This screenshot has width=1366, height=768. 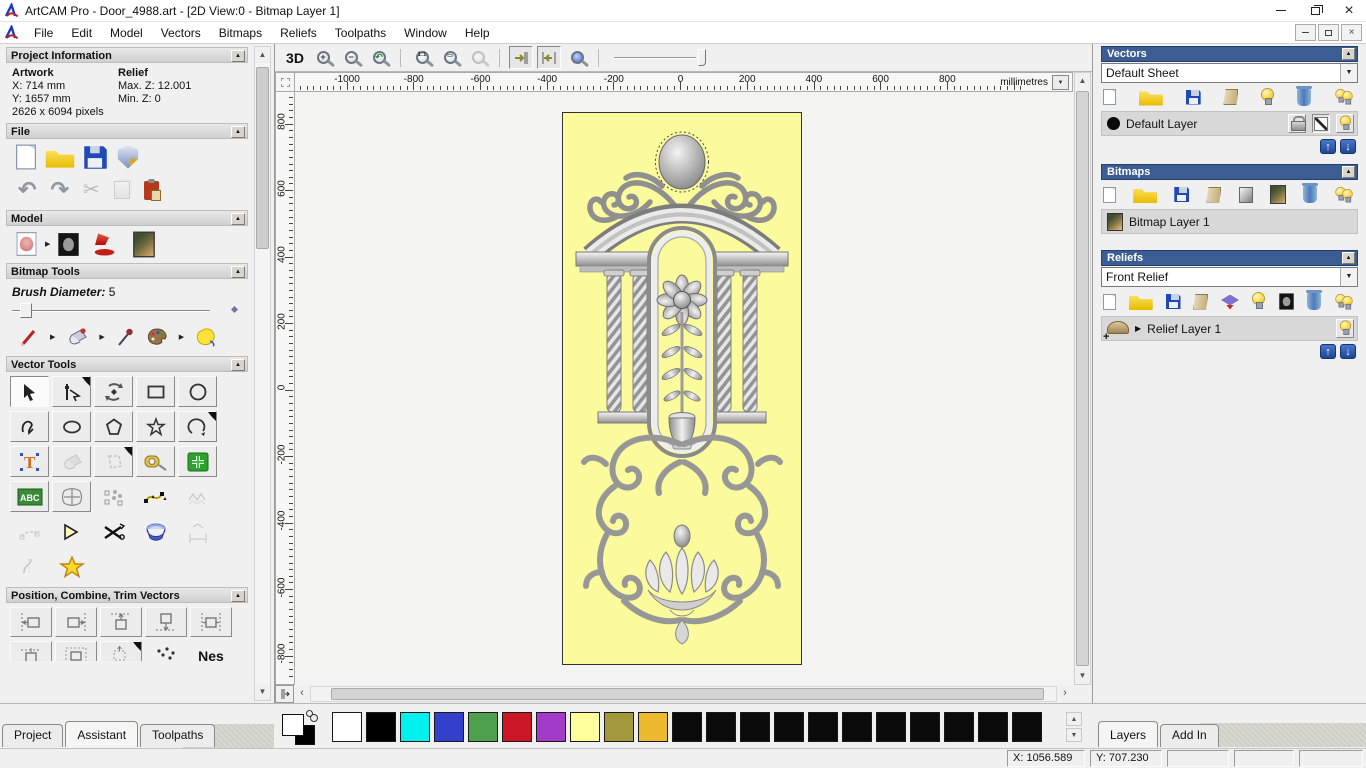 What do you see at coordinates (1128, 734) in the screenshot?
I see `tab-layers: Layers` at bounding box center [1128, 734].